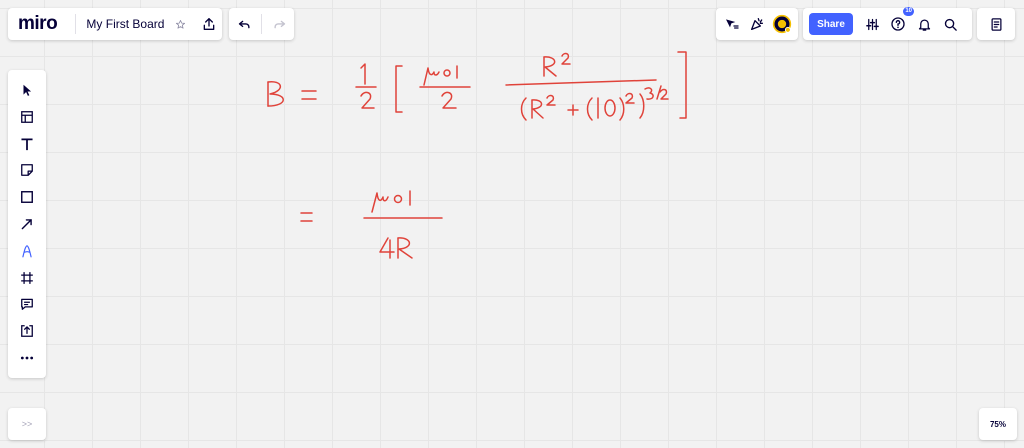 Image resolution: width=1024 pixels, height=448 pixels. What do you see at coordinates (275, 94) in the screenshot?
I see `ink-letter-b` at bounding box center [275, 94].